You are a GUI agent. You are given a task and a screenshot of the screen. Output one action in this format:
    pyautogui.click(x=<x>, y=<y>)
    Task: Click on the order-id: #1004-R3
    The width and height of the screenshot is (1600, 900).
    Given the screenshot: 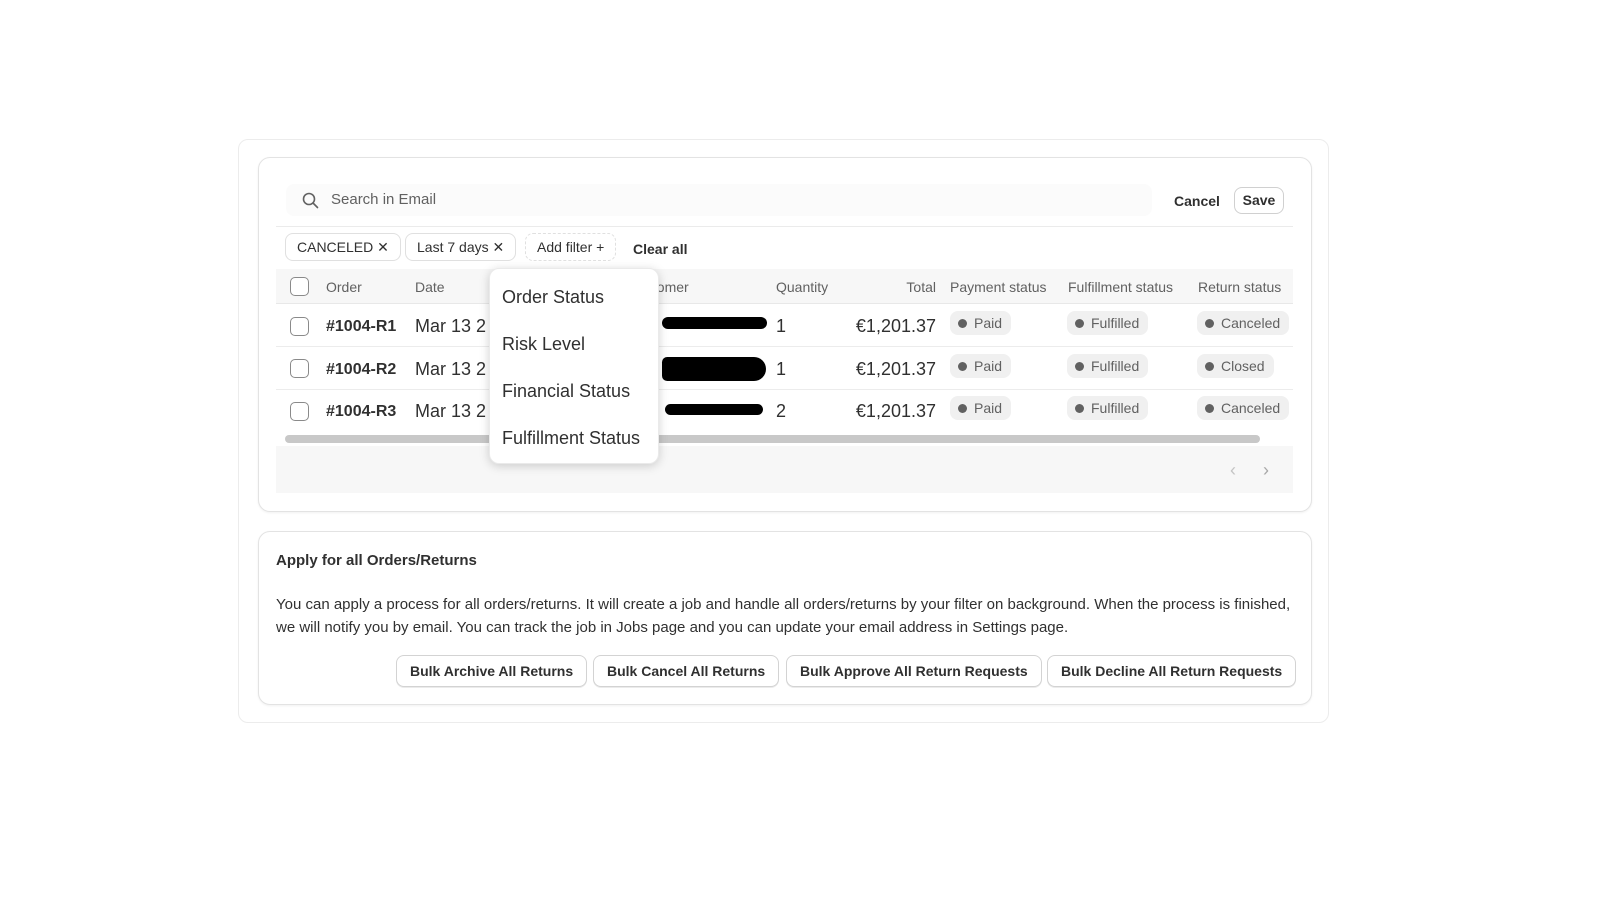 What is the action you would take?
    pyautogui.click(x=361, y=412)
    